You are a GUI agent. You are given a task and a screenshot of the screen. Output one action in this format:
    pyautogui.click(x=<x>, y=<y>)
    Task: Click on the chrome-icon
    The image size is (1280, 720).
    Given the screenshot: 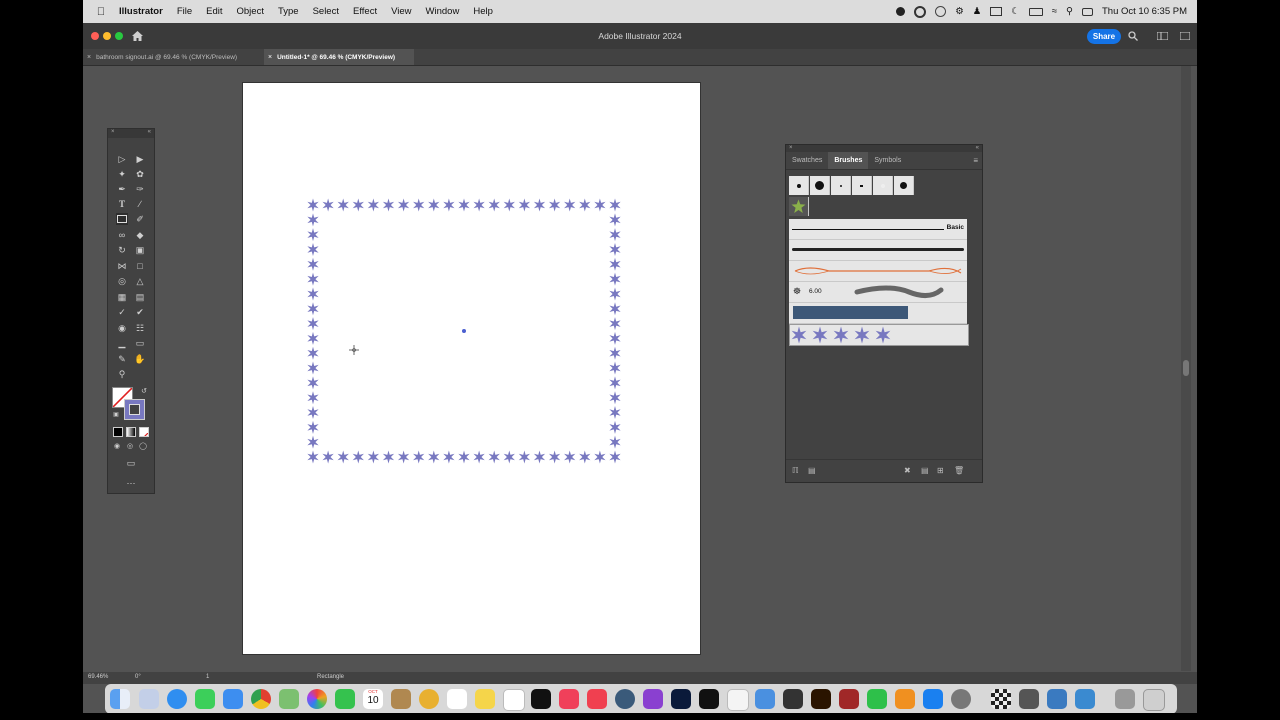 What is the action you would take?
    pyautogui.click(x=261, y=699)
    